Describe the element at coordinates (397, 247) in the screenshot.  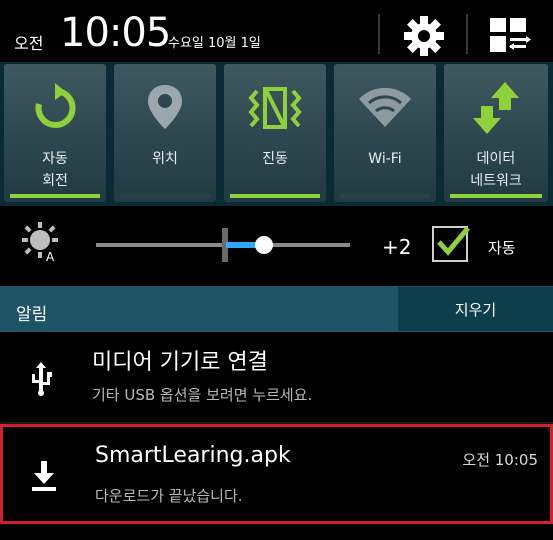
I see `brightness-value: +2` at that location.